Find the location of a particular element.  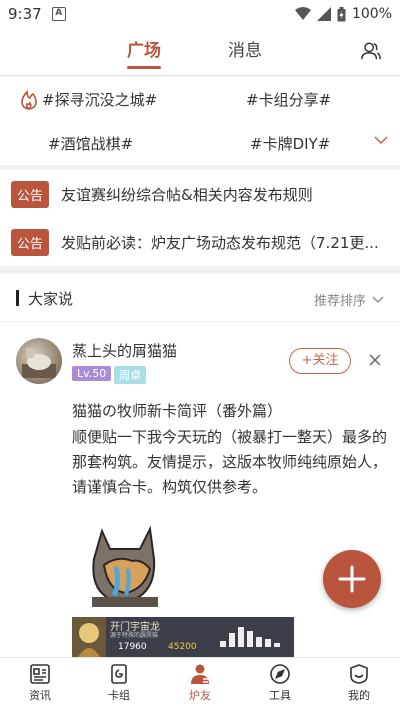

notice-item: 公告 友谊赛纠纷综合帖&相关内容发布规则 is located at coordinates (200, 194).